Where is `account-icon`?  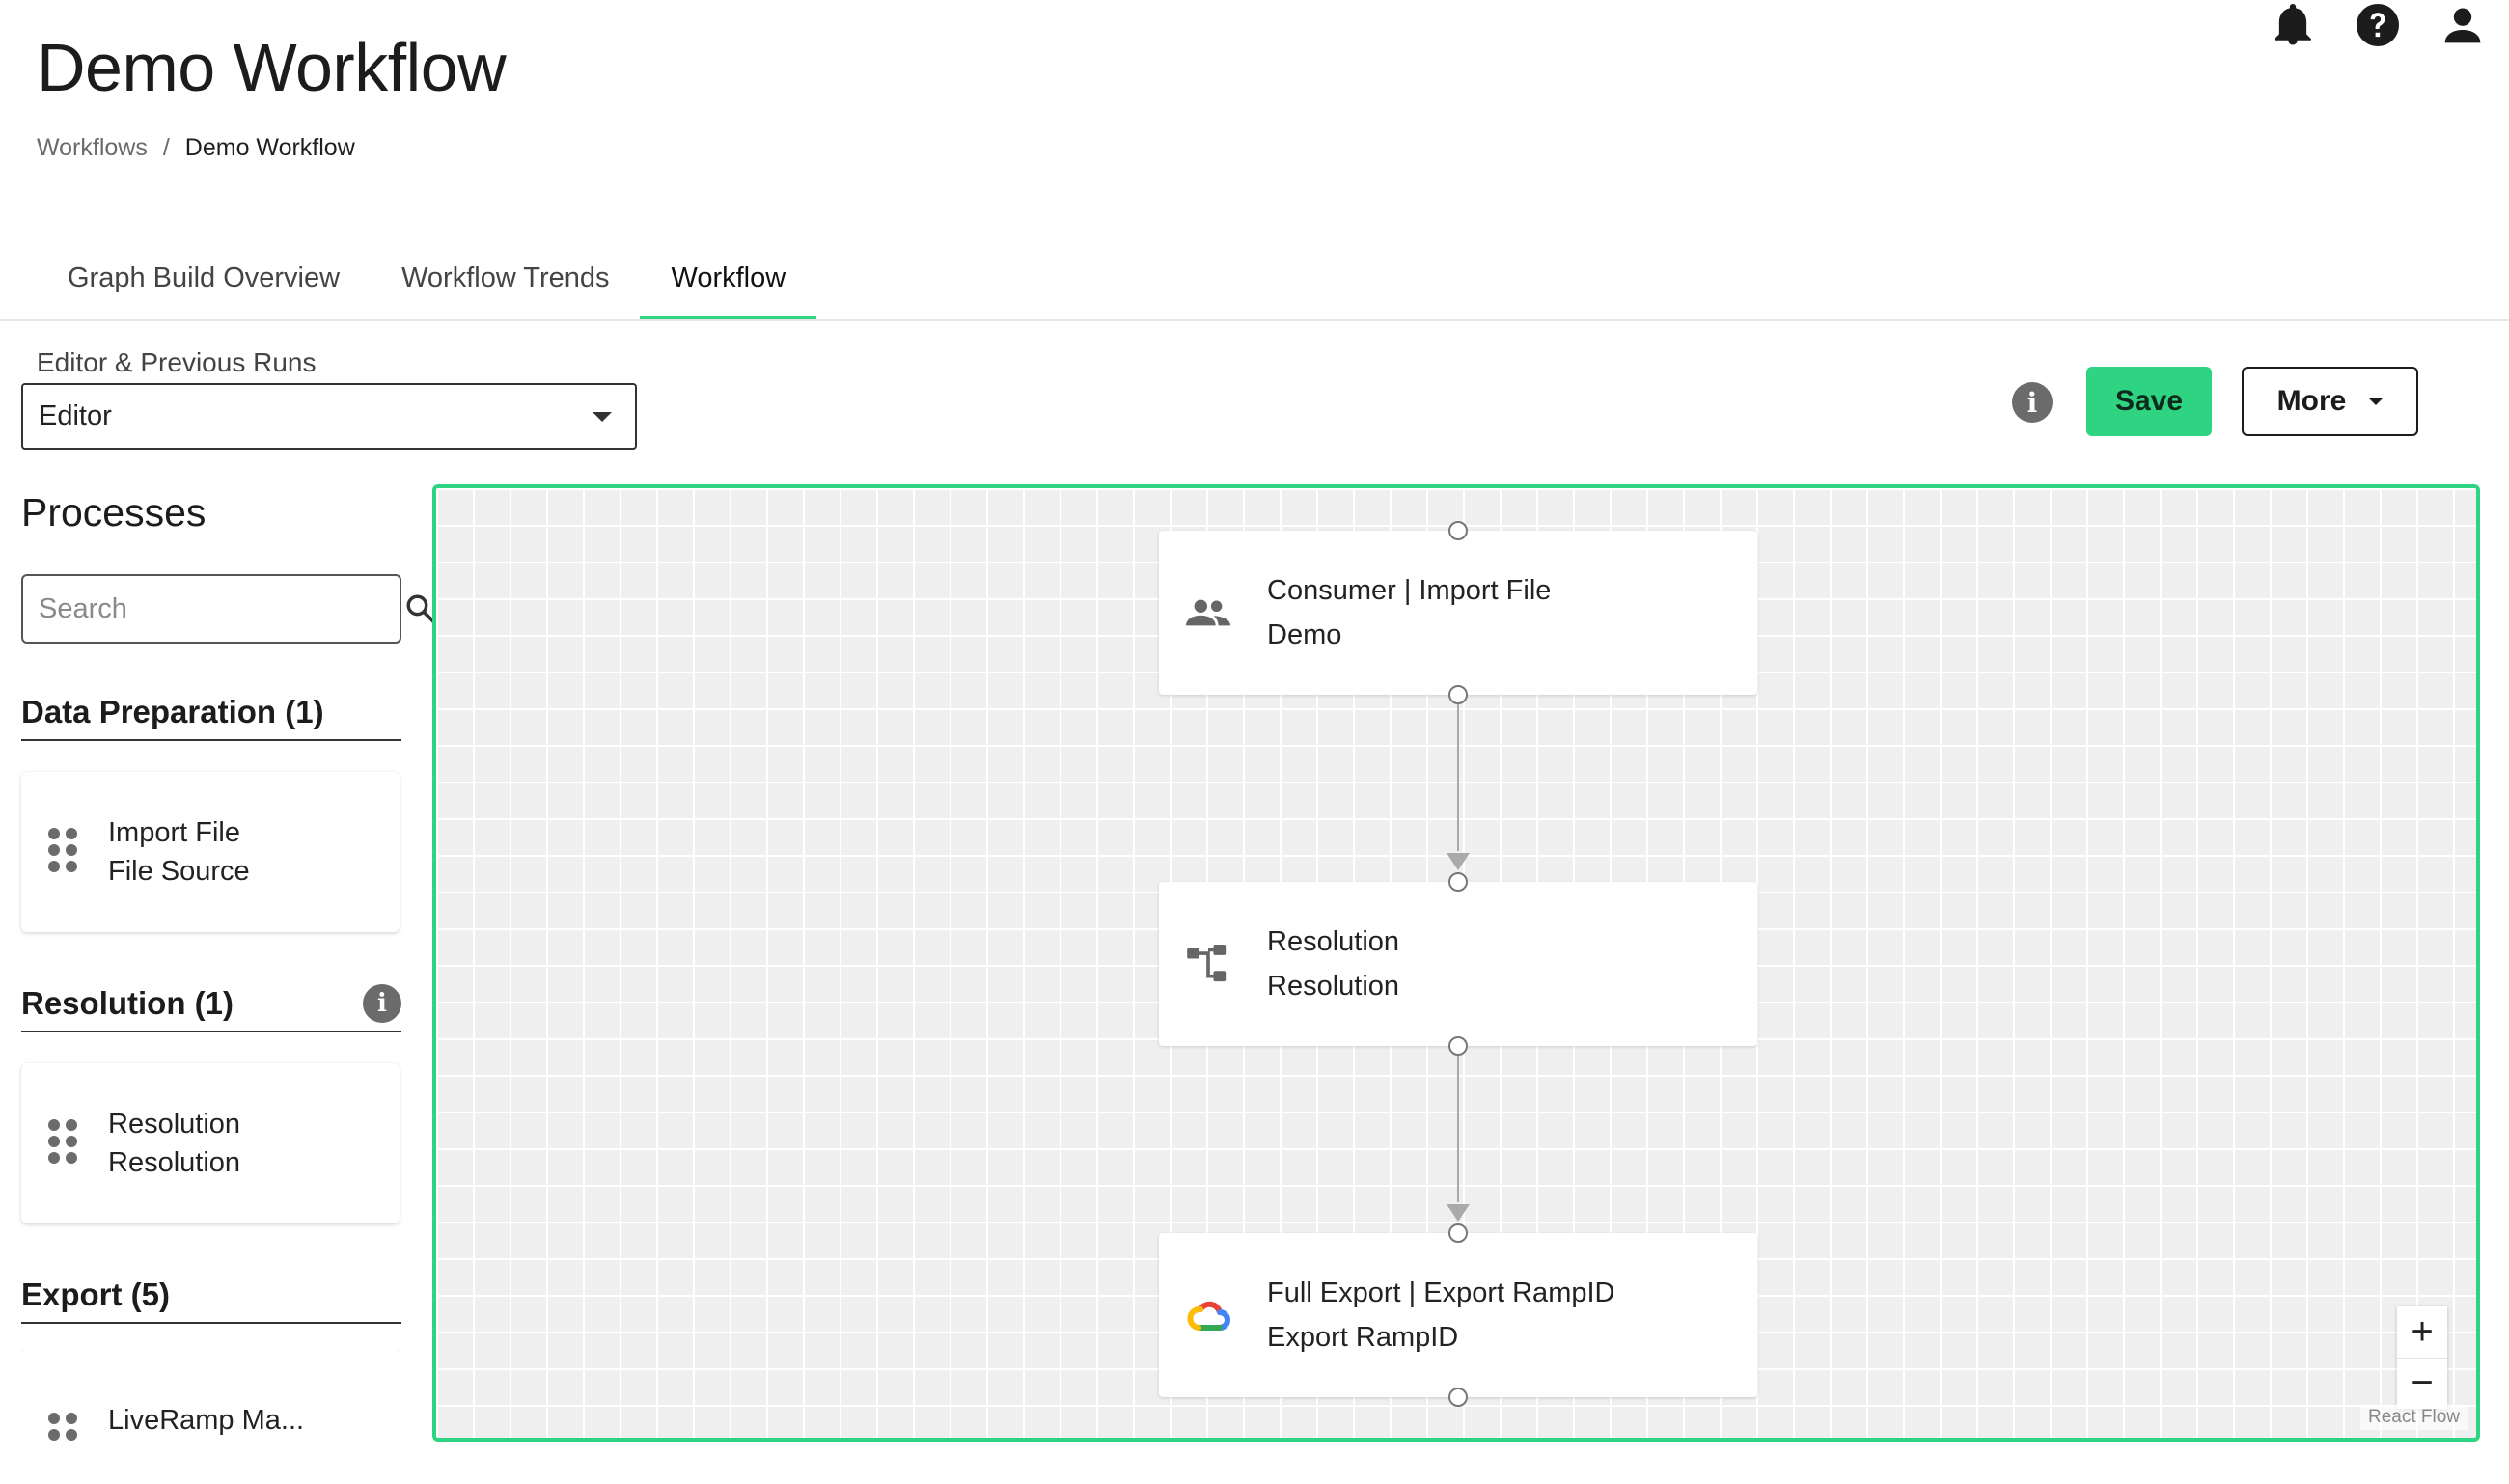
account-icon is located at coordinates (2463, 25).